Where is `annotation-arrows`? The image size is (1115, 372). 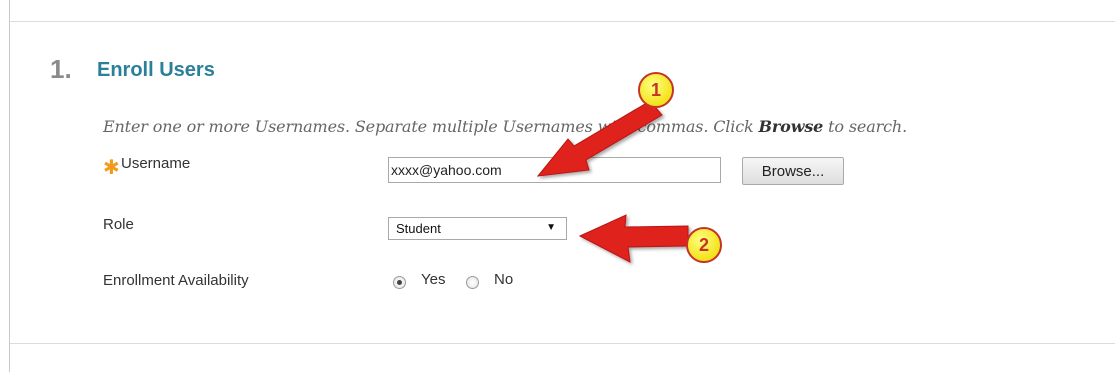
annotation-arrows is located at coordinates (612, 181).